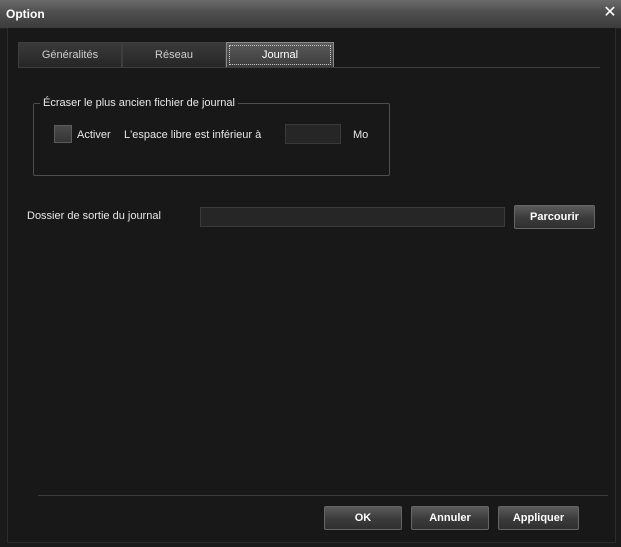 This screenshot has height=547, width=621. Describe the element at coordinates (94, 135) in the screenshot. I see `enable-label: Activer` at that location.